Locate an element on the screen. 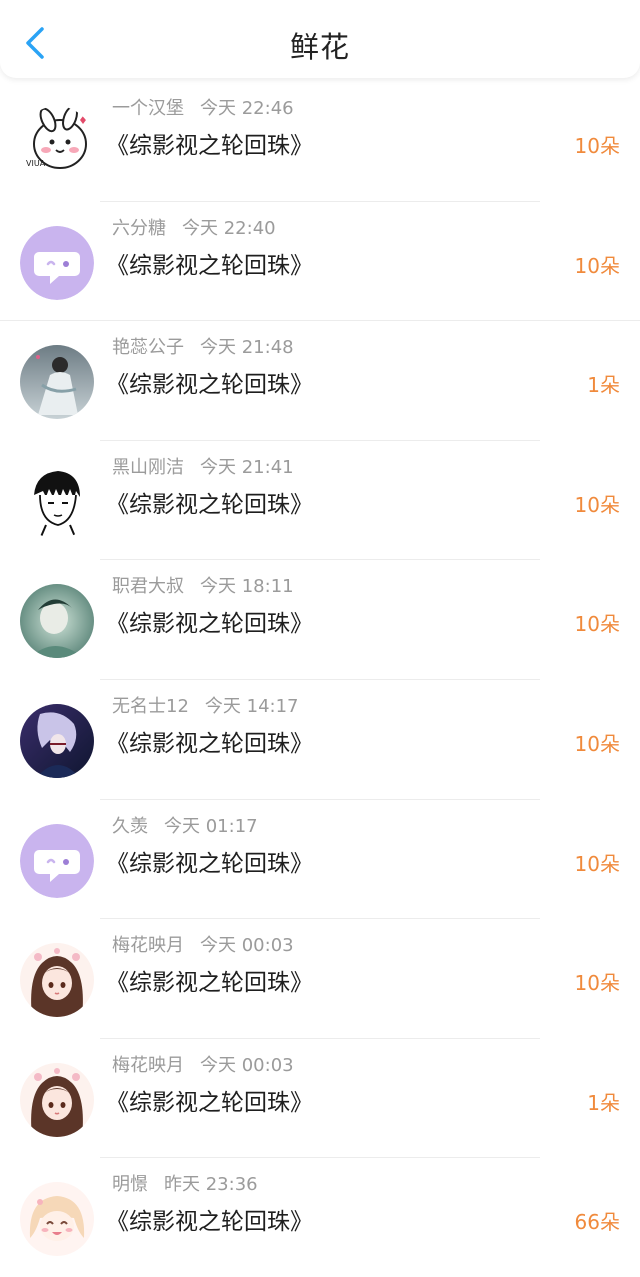 This screenshot has height=1277, width=640. user-name: 一个汉堡 is located at coordinates (148, 108).